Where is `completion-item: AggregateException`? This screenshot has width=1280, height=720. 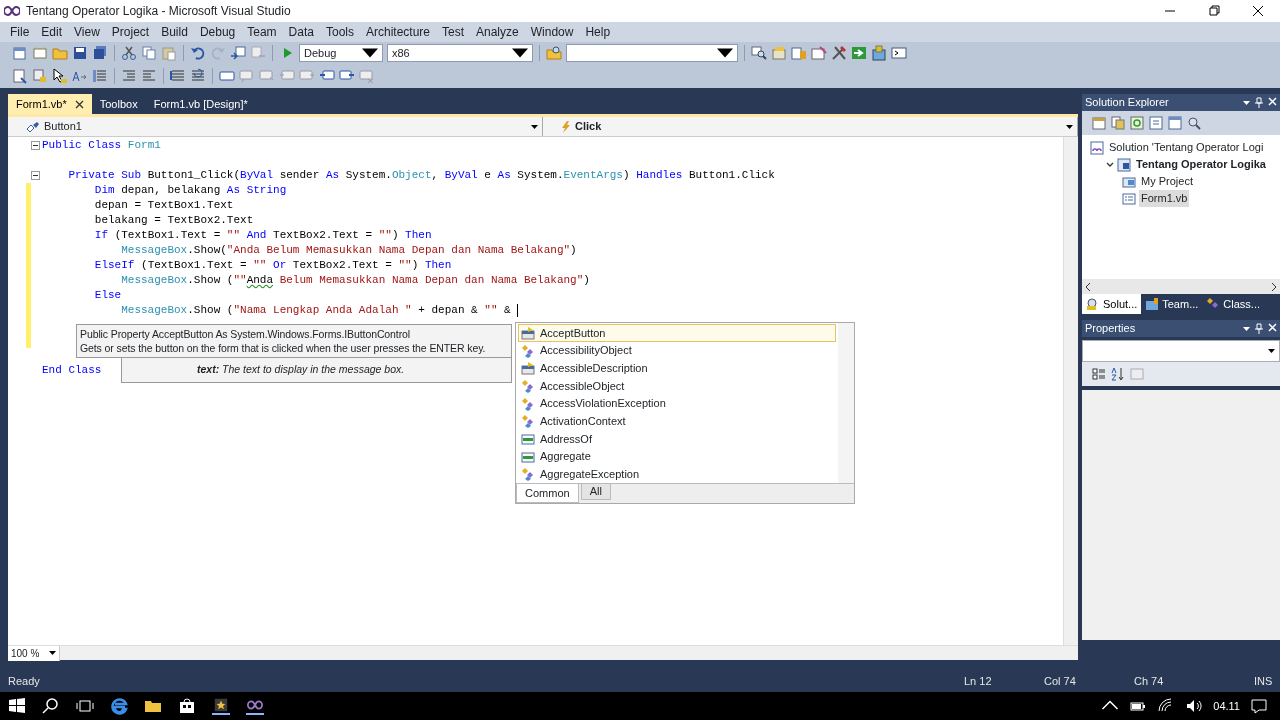
completion-item: AggregateException is located at coordinates (677, 474).